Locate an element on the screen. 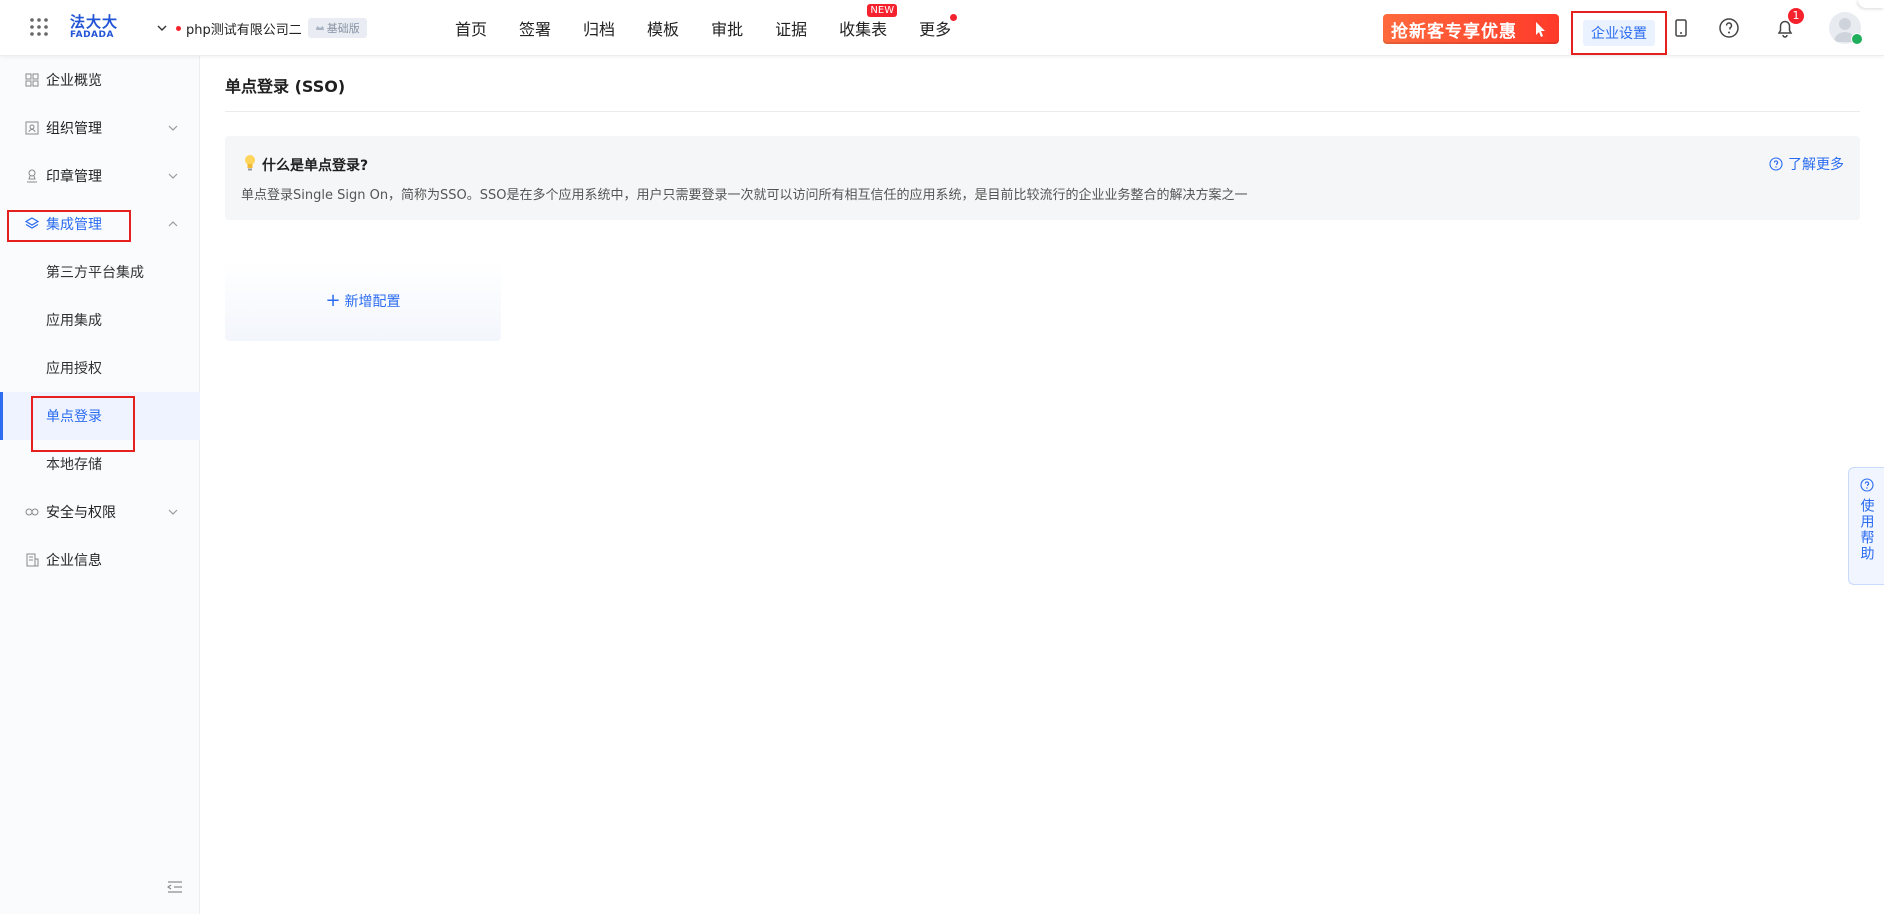 Image resolution: width=1884 pixels, height=914 pixels. sidebar-item-label: 印章管理 is located at coordinates (74, 177).